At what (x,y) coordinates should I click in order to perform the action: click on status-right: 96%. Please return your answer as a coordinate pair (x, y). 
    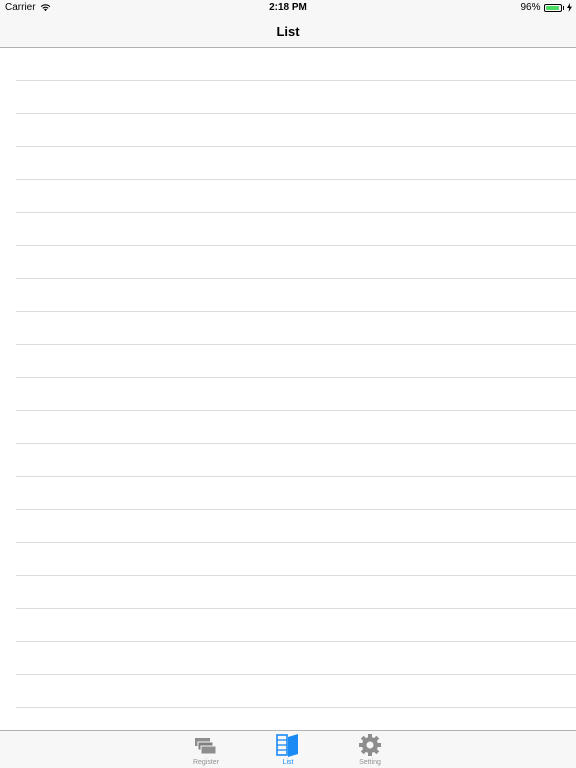
    Looking at the image, I should click on (546, 7).